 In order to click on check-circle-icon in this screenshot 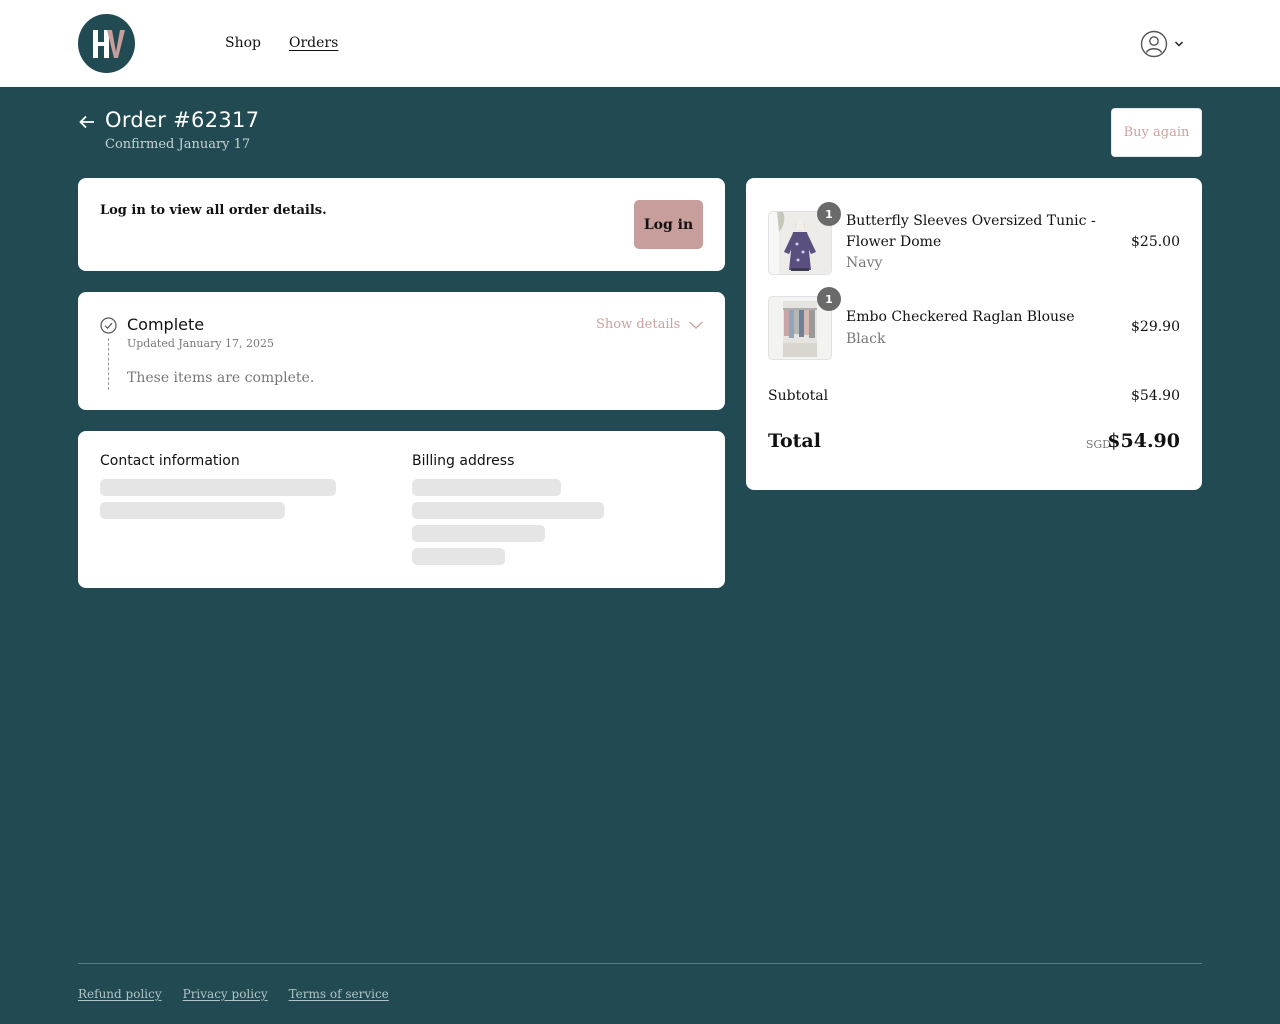, I will do `click(108, 325)`.